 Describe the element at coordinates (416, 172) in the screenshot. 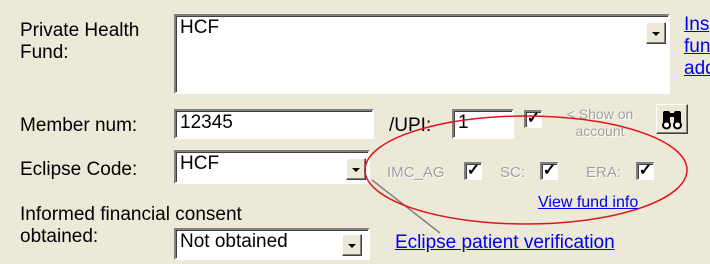

I see `imc-ag-label: IMC_AG` at that location.